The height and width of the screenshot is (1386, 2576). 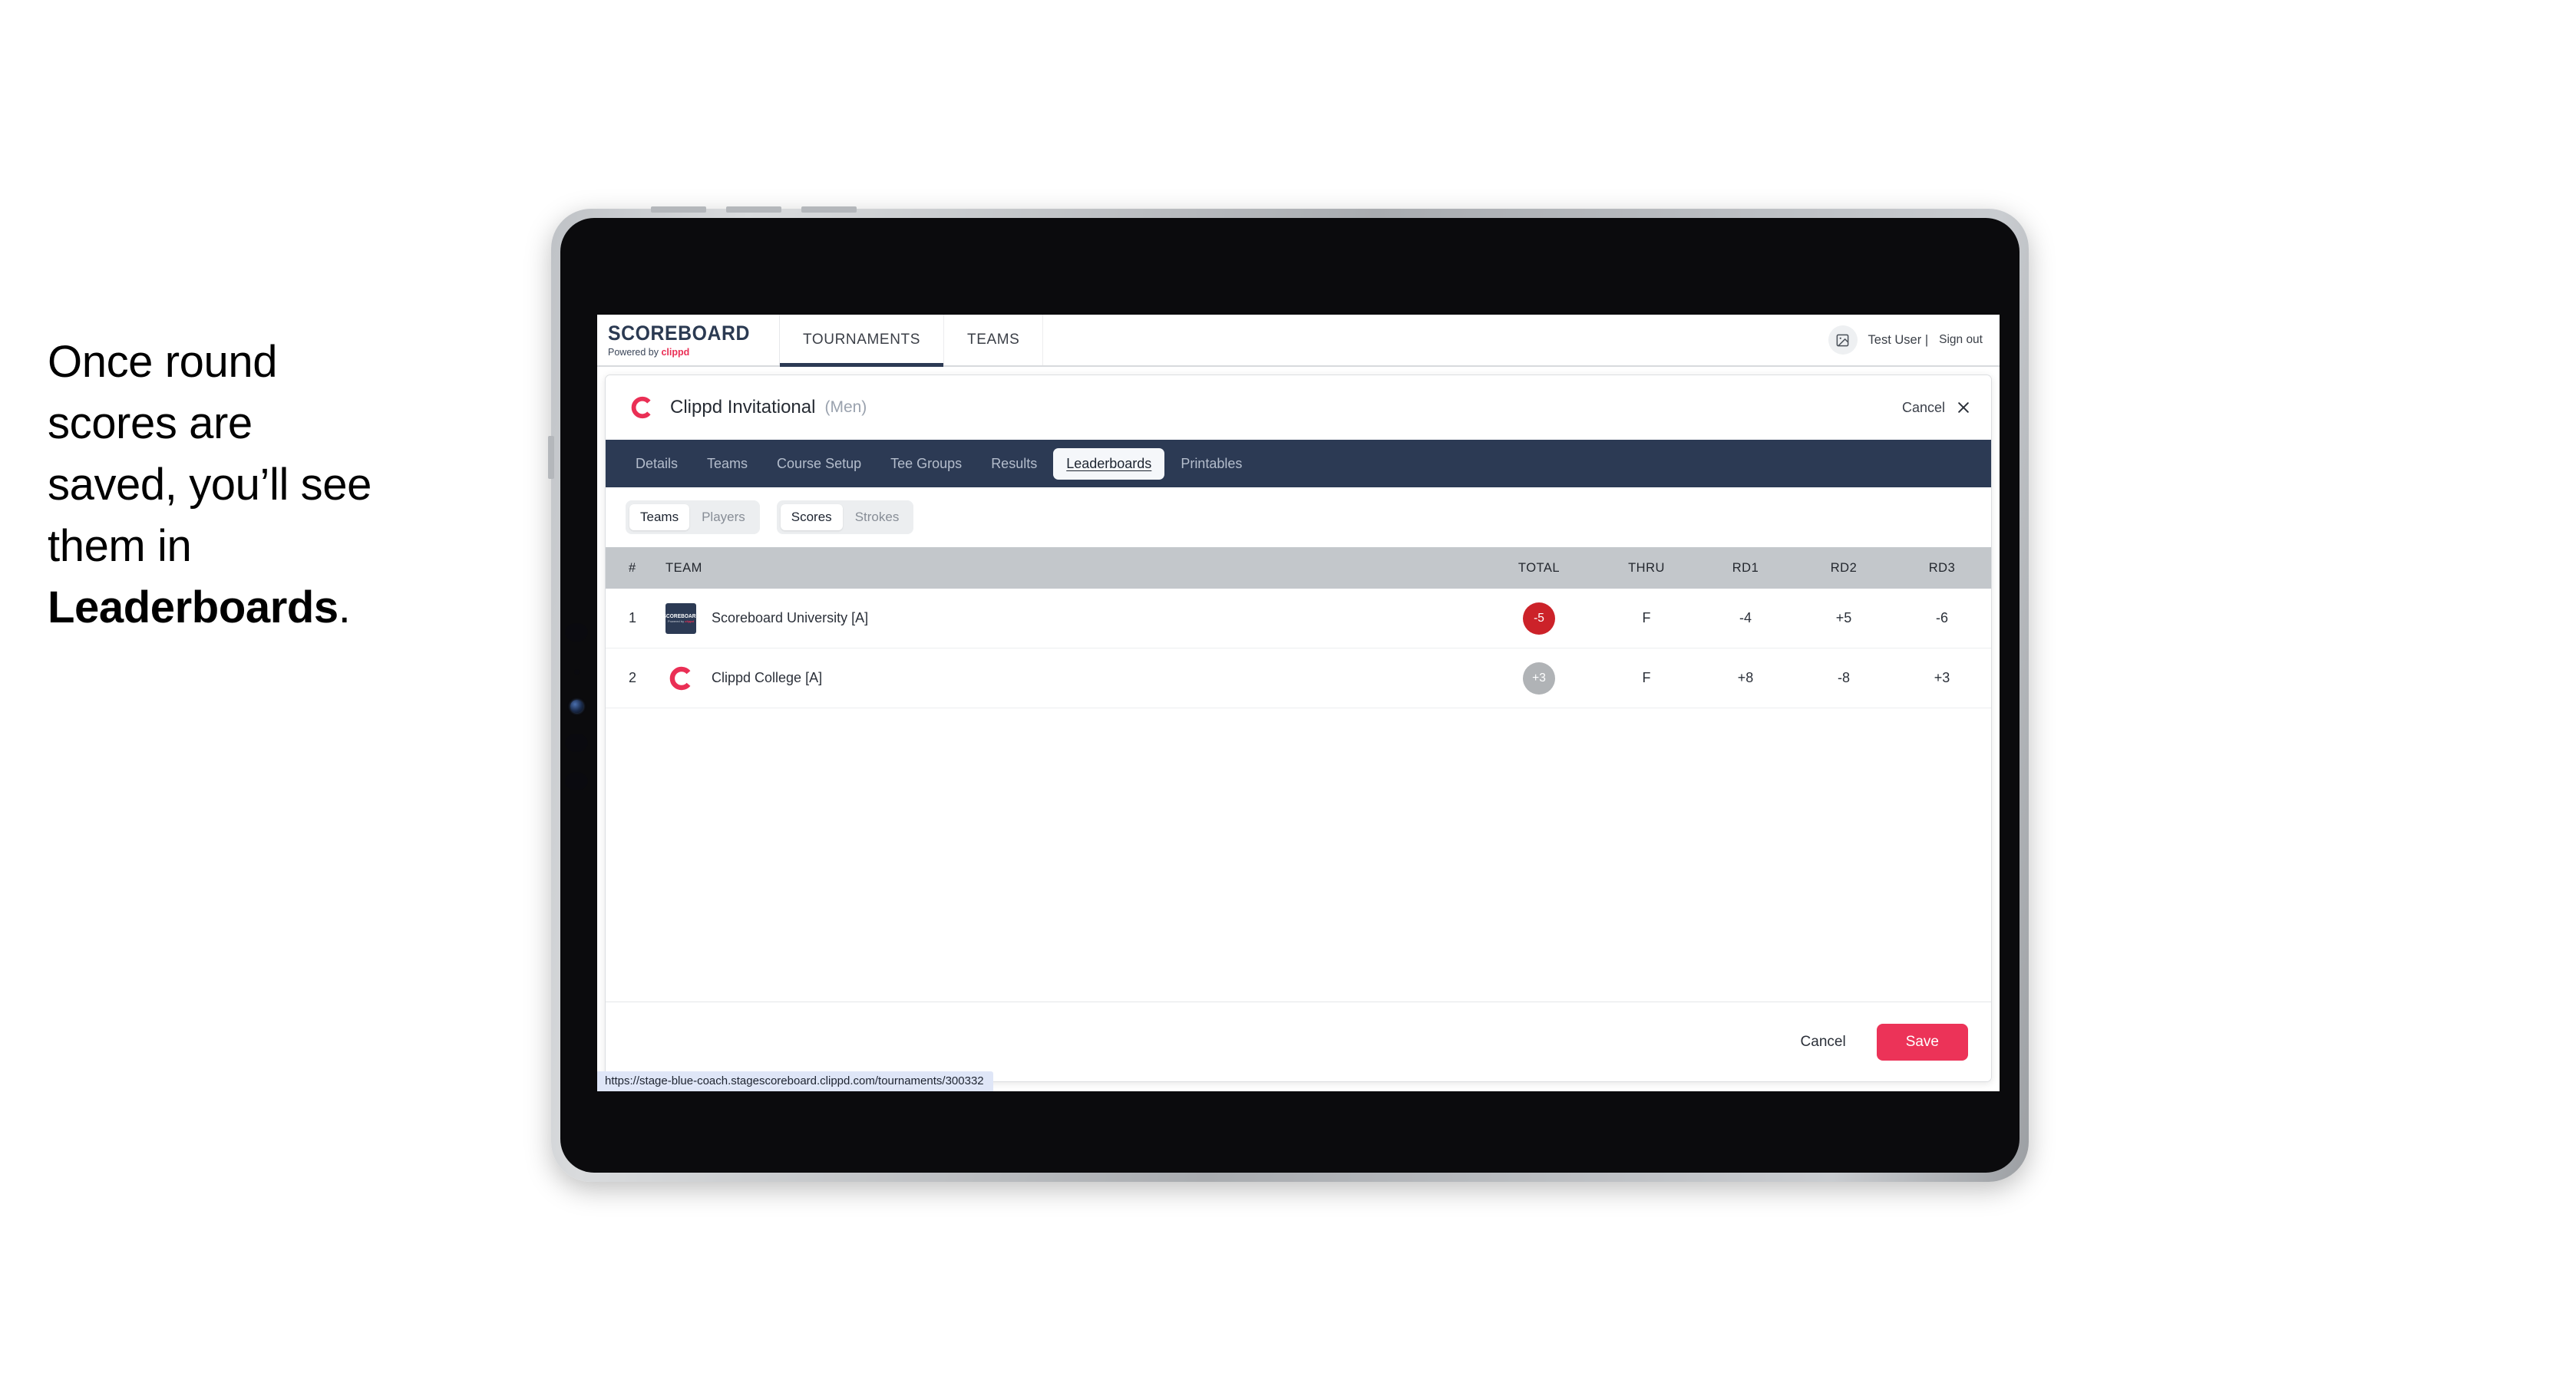 What do you see at coordinates (576, 781) in the screenshot?
I see `camera-lens-large-bottom` at bounding box center [576, 781].